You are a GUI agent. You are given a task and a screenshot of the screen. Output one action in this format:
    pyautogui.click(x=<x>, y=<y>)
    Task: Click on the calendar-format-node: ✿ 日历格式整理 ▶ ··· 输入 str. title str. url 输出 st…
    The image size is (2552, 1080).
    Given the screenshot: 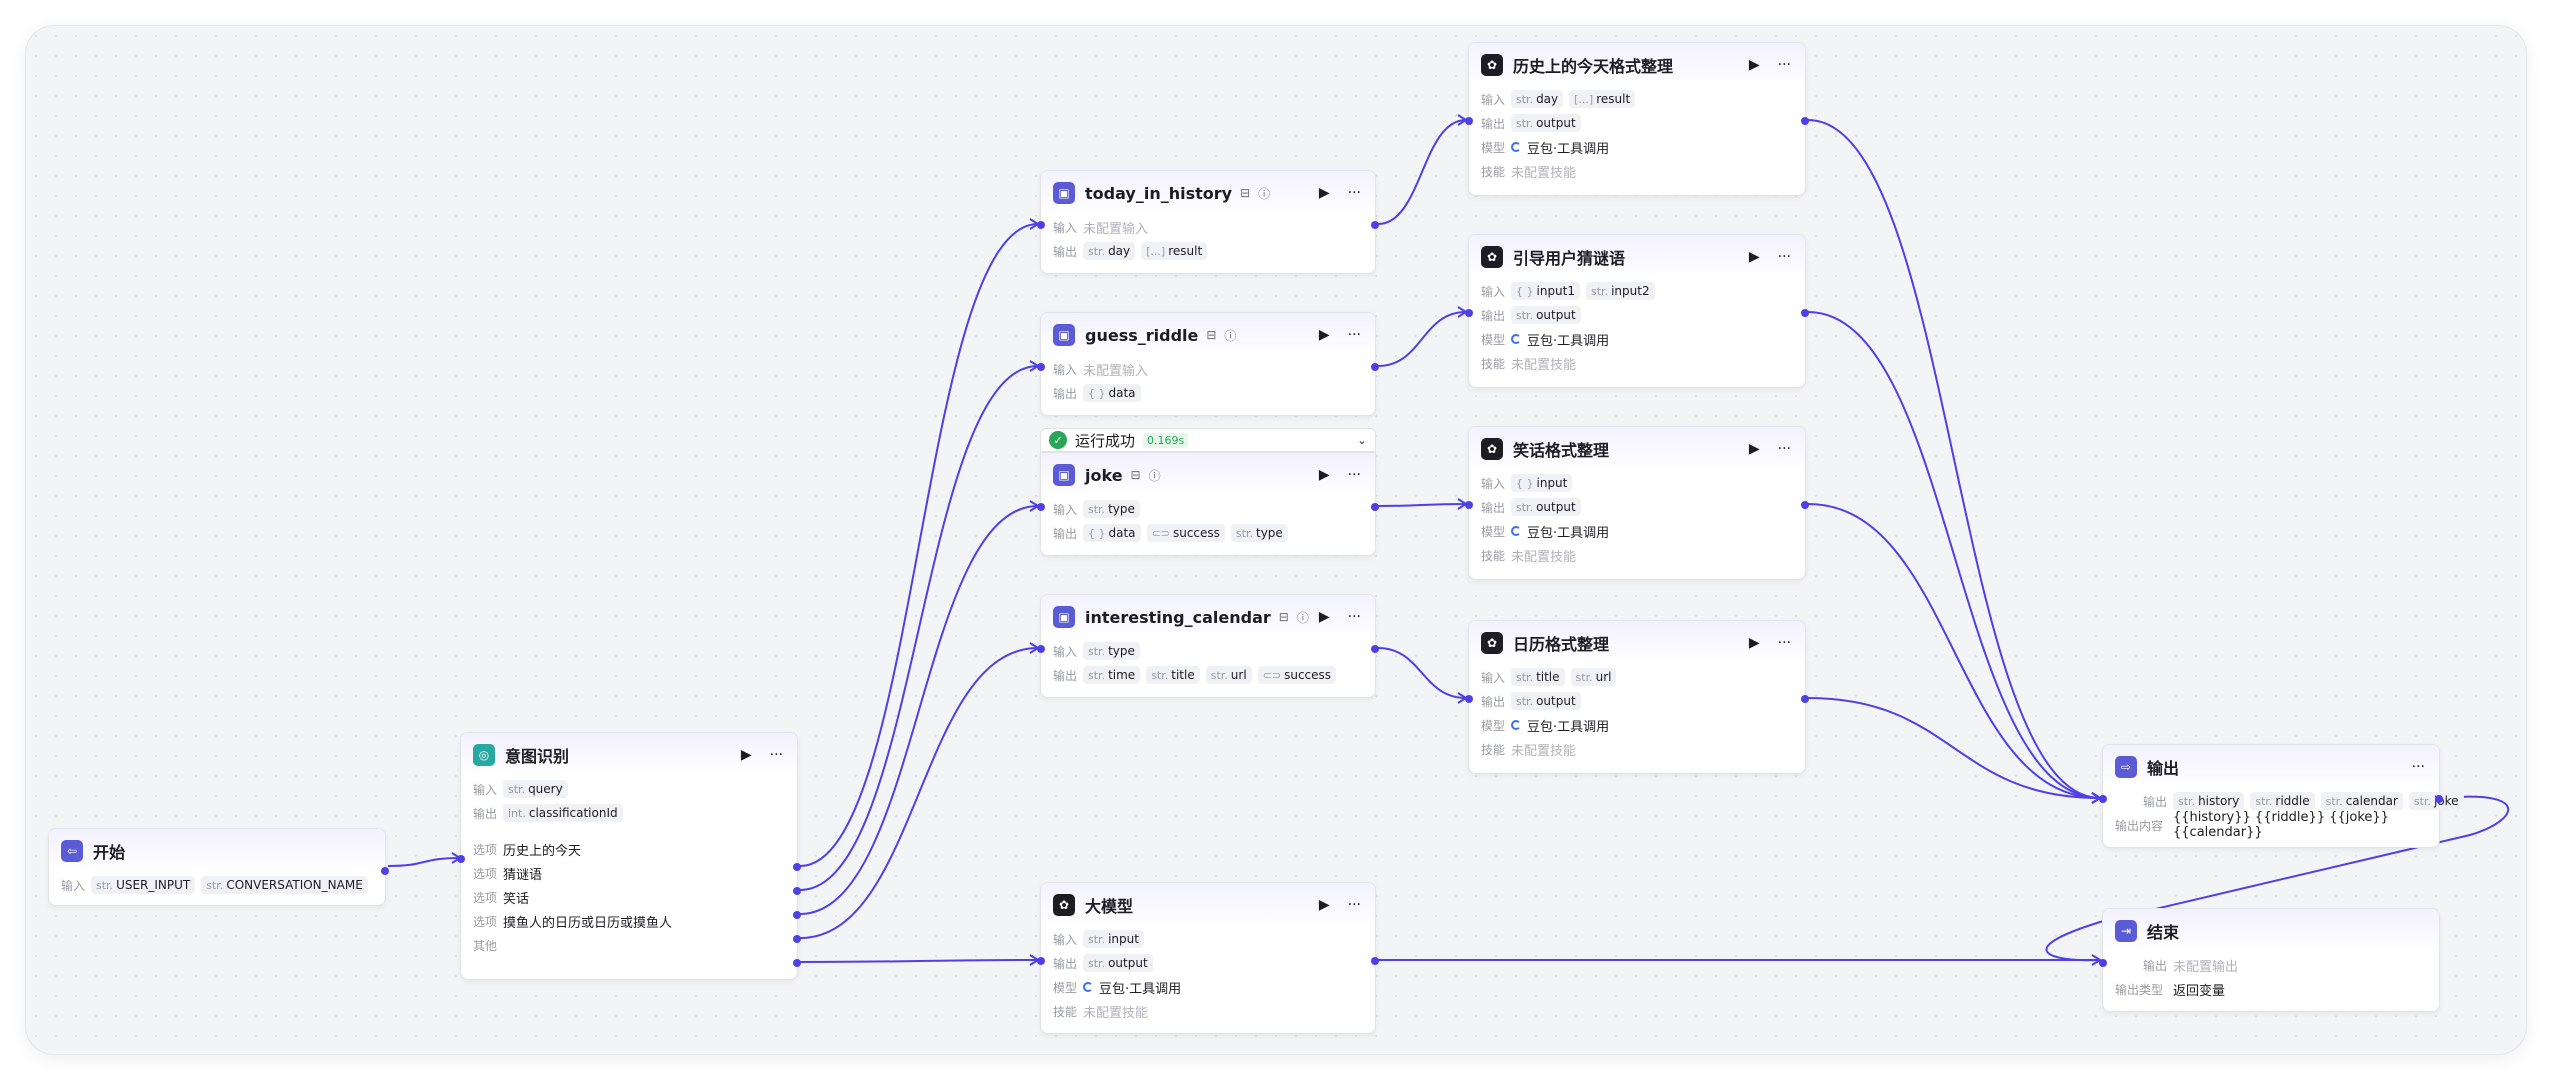 What is the action you would take?
    pyautogui.click(x=1637, y=697)
    